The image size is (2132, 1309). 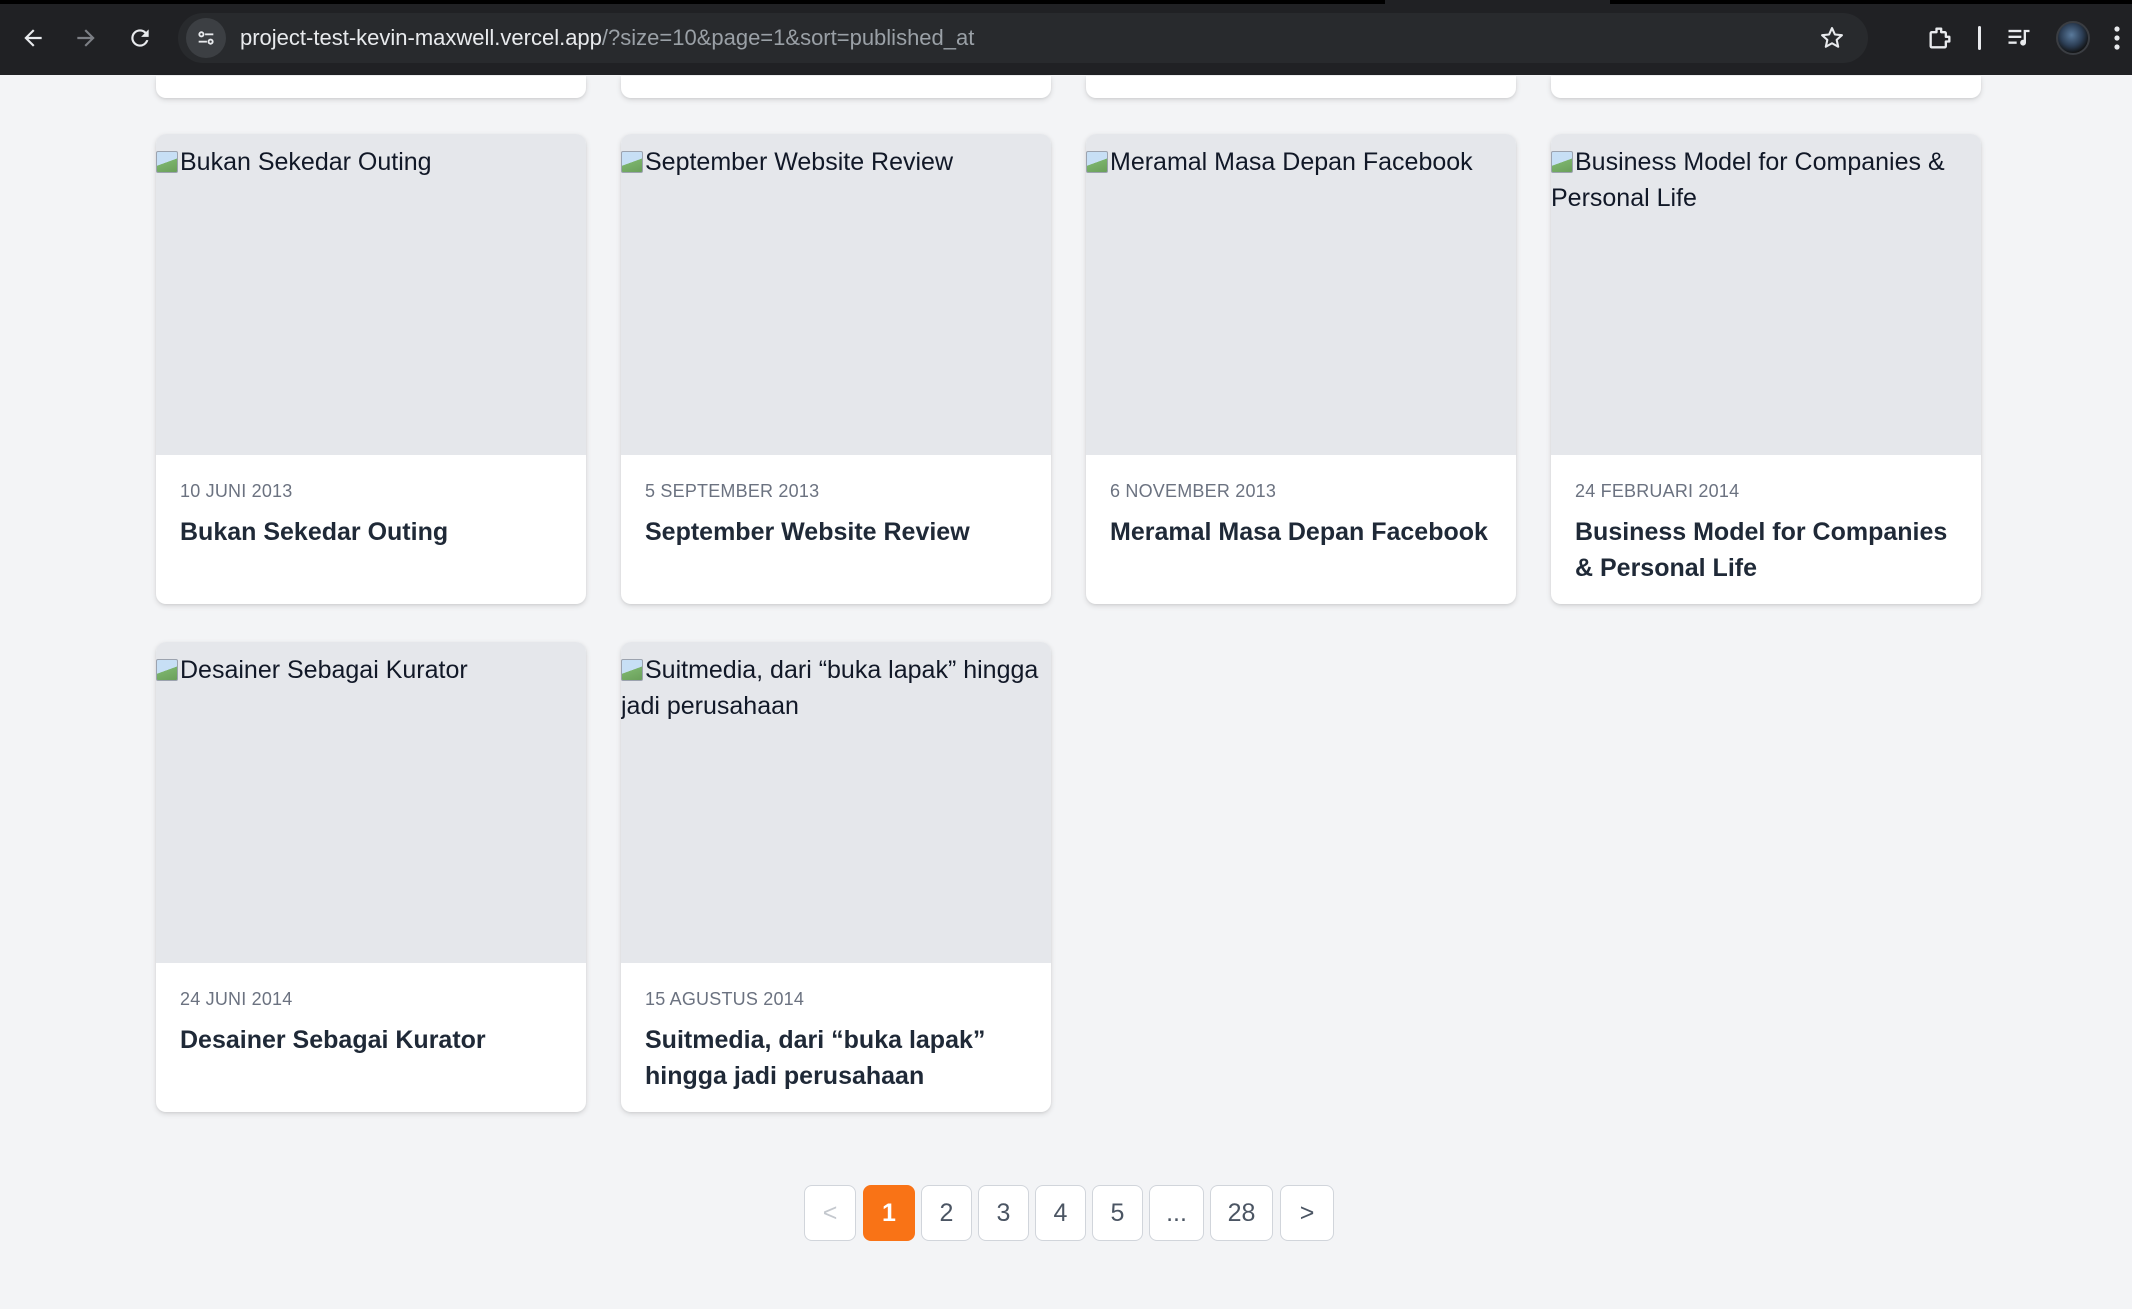 What do you see at coordinates (2117, 38) in the screenshot?
I see `more-menu-icon` at bounding box center [2117, 38].